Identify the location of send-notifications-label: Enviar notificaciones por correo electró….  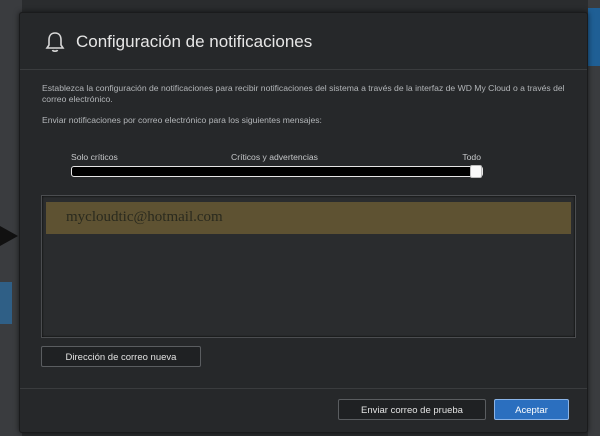
(182, 120).